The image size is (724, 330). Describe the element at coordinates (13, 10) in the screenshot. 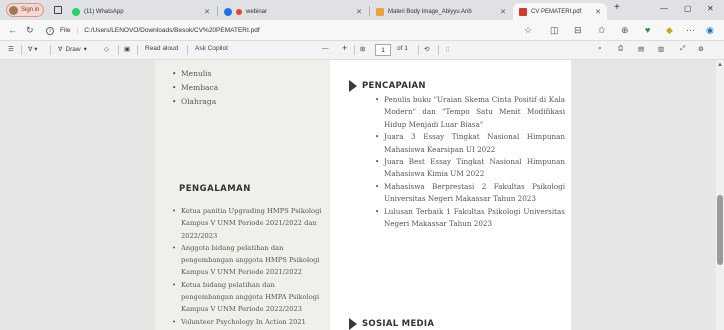

I see `avatar` at that location.